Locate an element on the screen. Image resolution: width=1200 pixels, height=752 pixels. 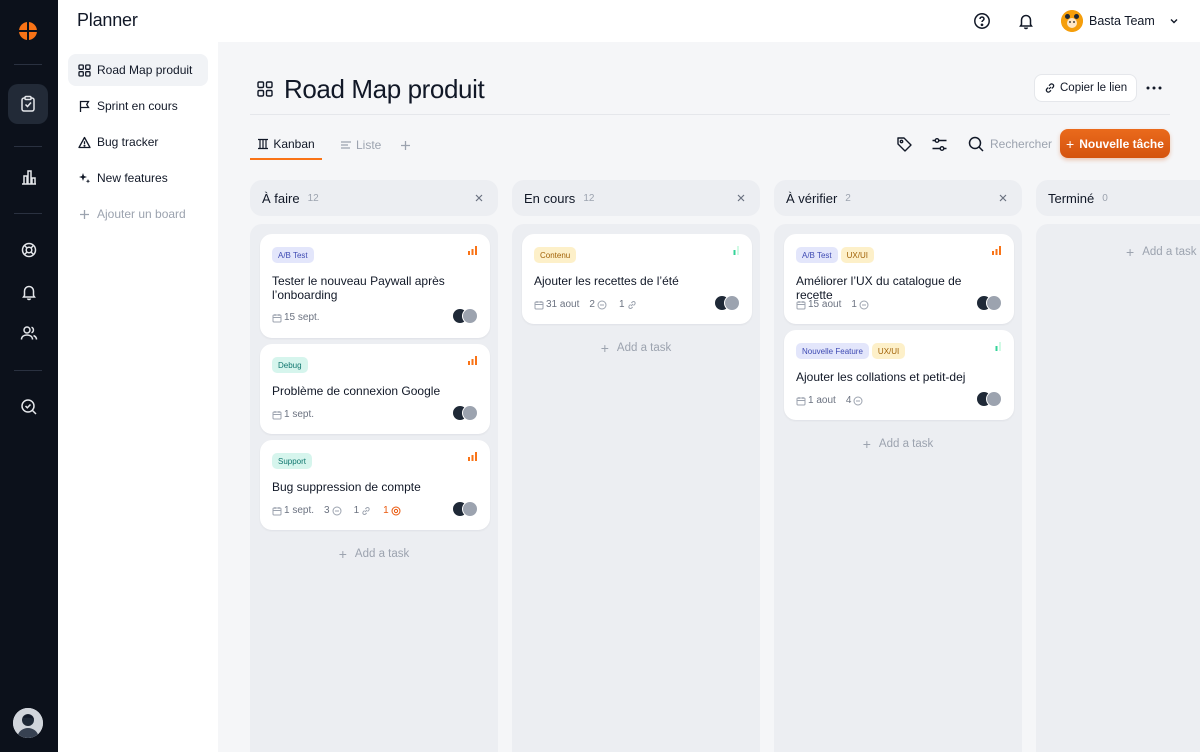
sidebar-item-label: Bug tracker is located at coordinates (128, 142).